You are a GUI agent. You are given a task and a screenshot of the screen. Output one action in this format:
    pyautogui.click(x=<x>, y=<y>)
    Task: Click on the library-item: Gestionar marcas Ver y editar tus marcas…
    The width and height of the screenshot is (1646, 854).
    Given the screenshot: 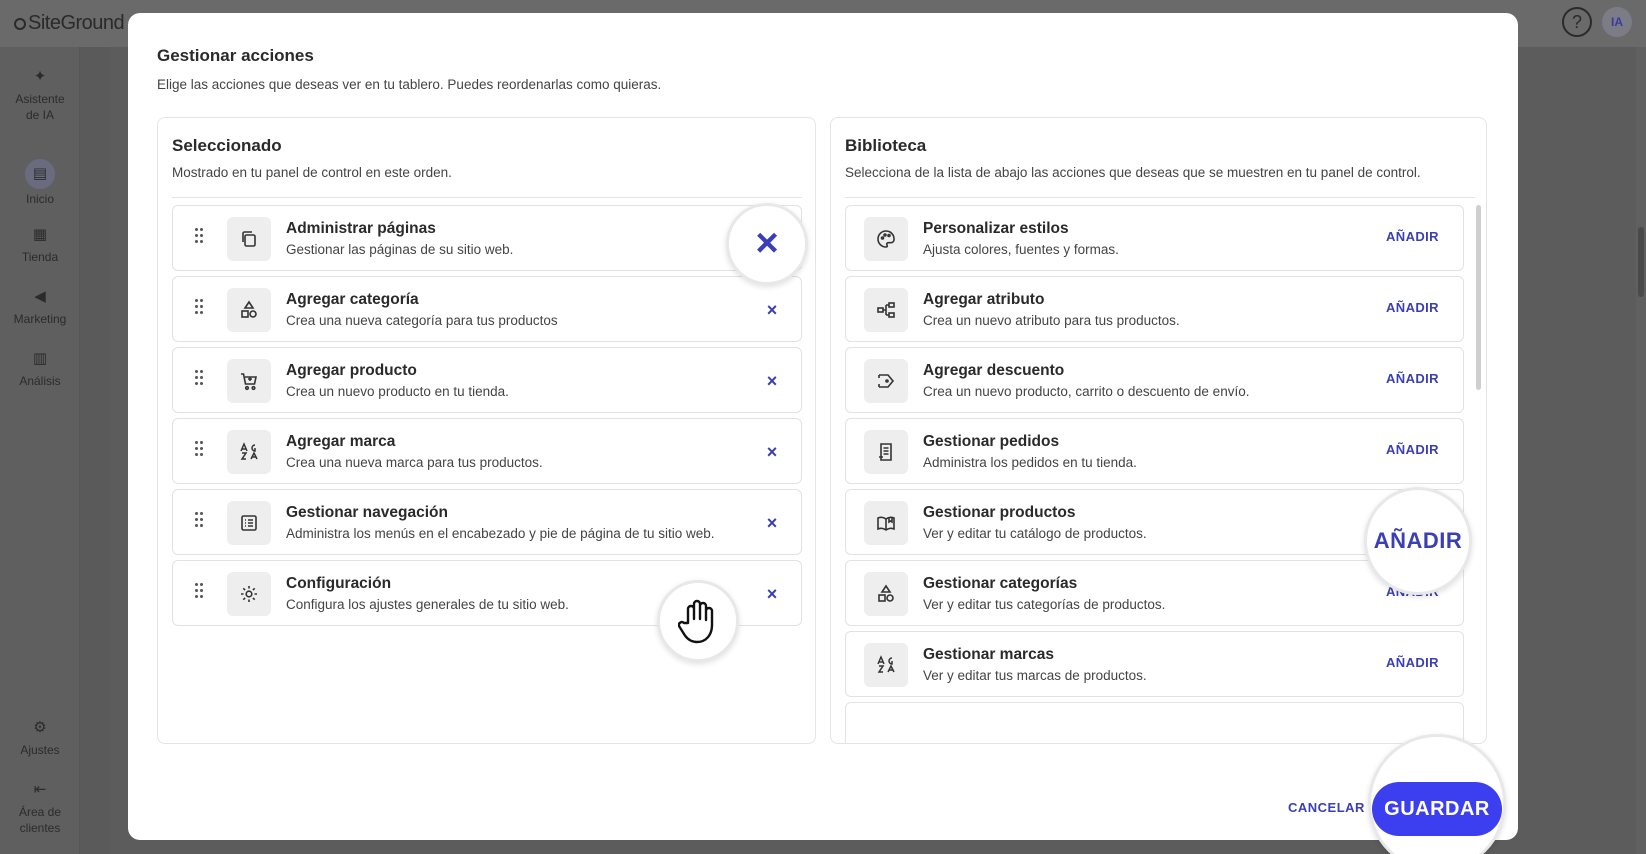 What is the action you would take?
    pyautogui.click(x=1154, y=664)
    